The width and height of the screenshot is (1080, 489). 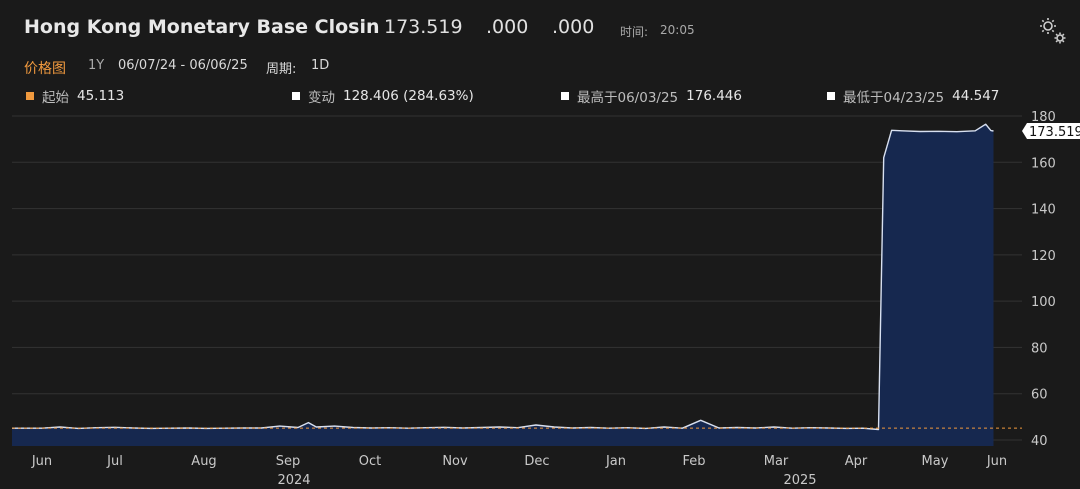 What do you see at coordinates (1054, 132) in the screenshot?
I see `last-value-tag-text: 173.519` at bounding box center [1054, 132].